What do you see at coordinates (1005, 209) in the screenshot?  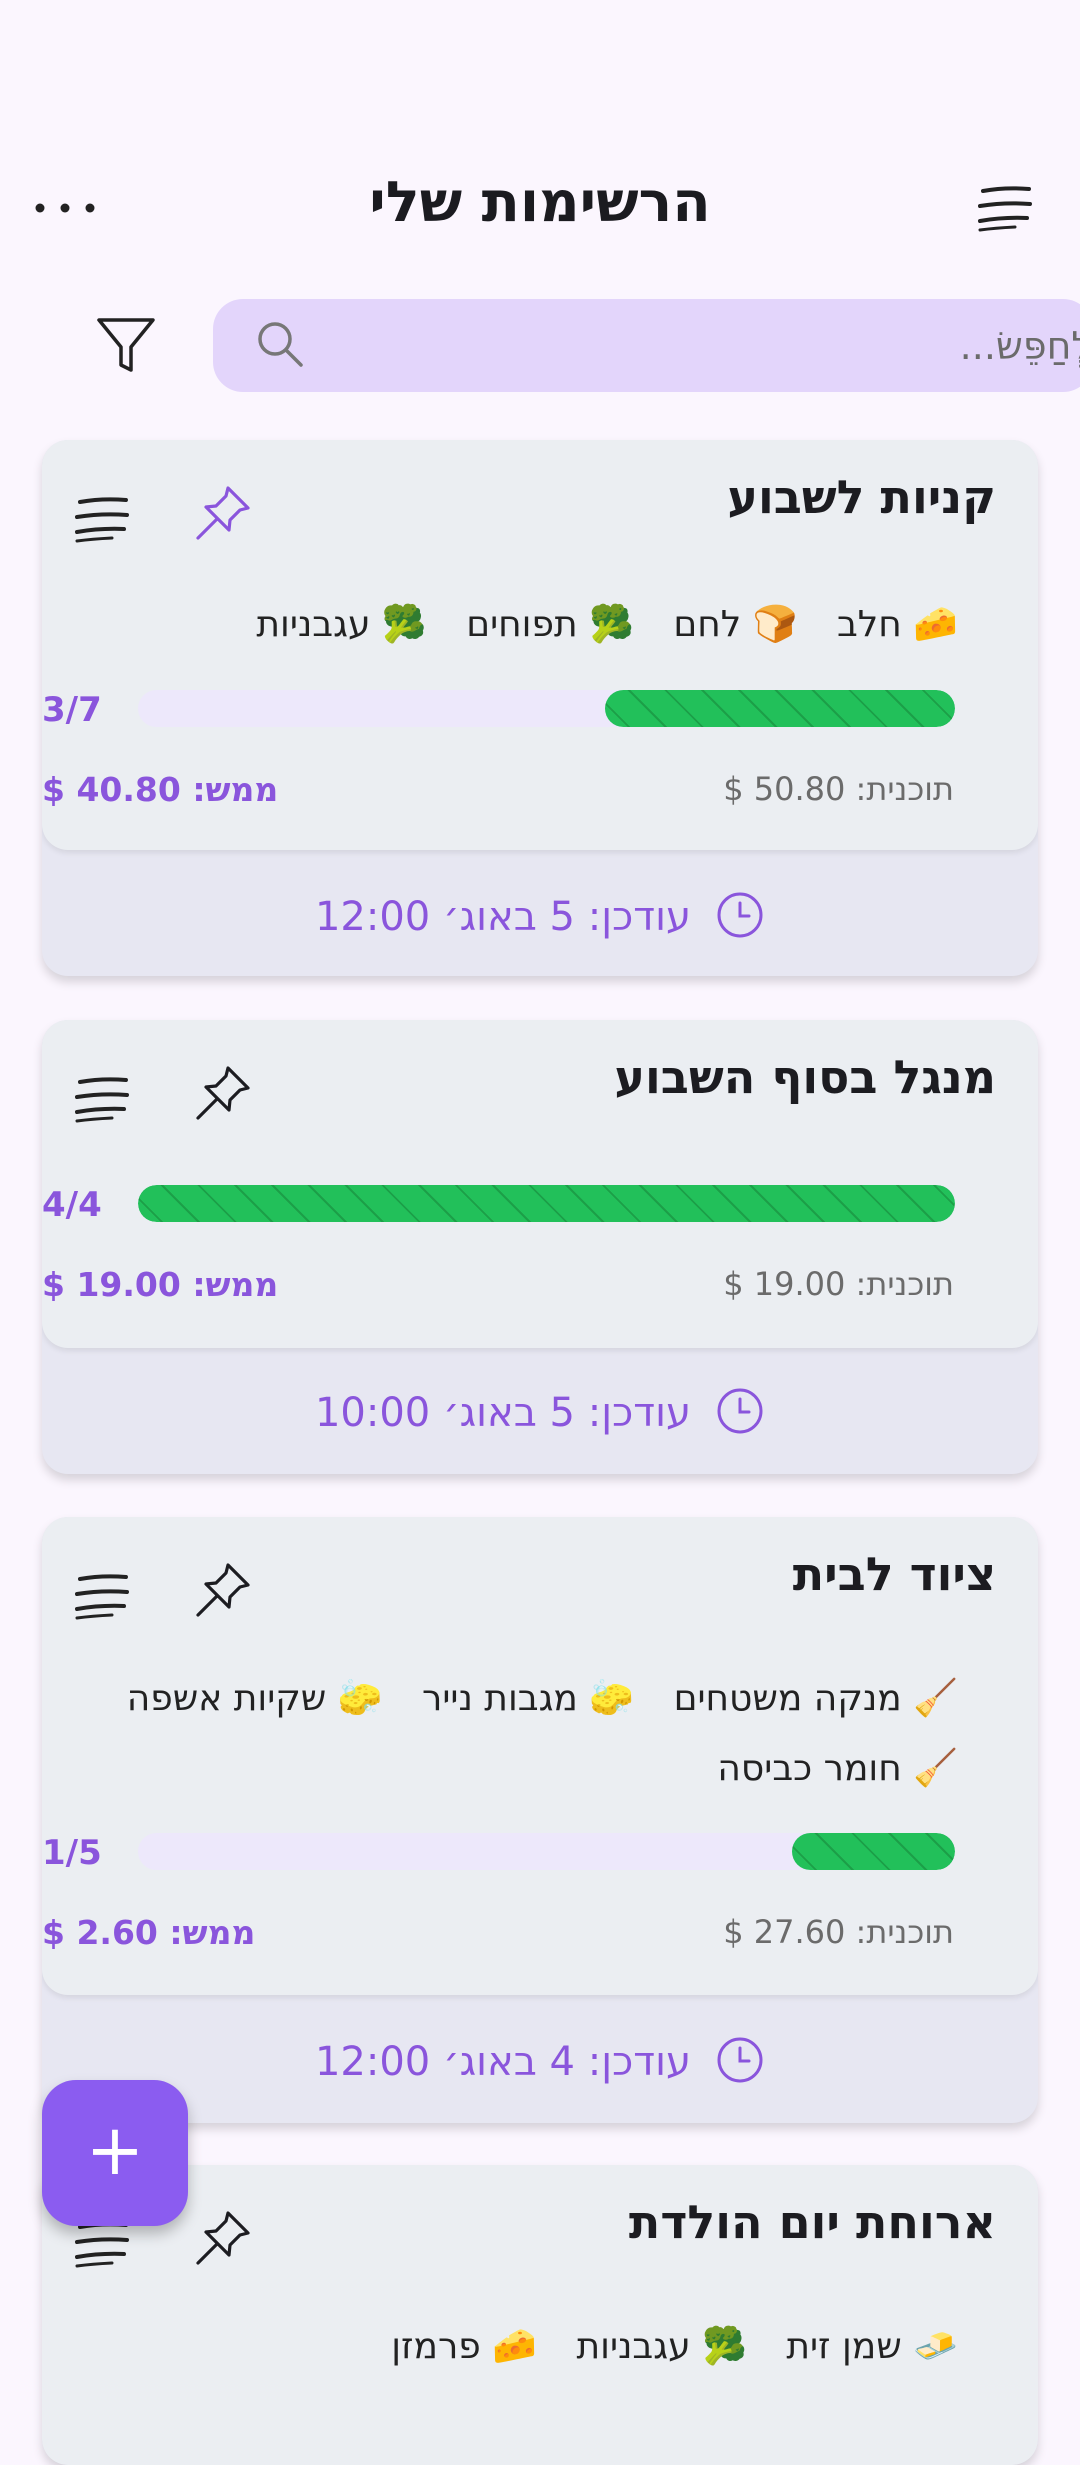 I see `menu-icon` at bounding box center [1005, 209].